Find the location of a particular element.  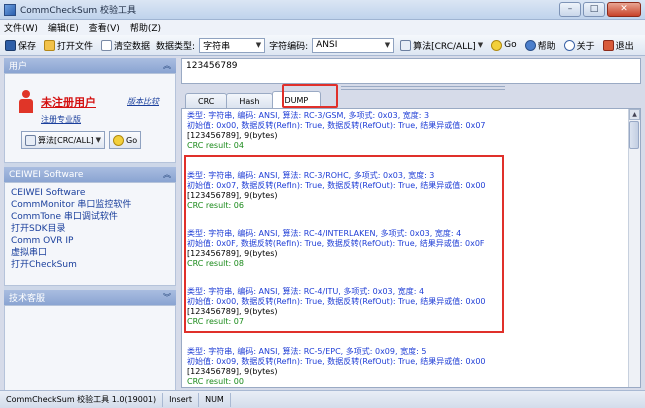

status-insert: Insert is located at coordinates (181, 399).